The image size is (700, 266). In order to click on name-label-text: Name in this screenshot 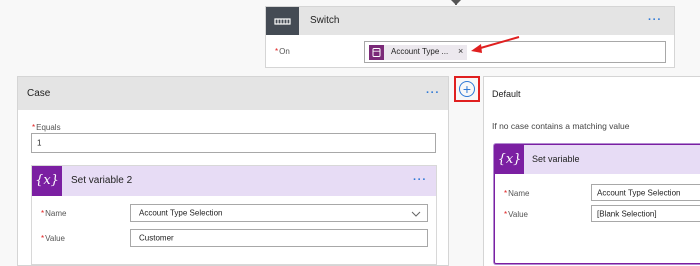, I will do `click(56, 213)`.